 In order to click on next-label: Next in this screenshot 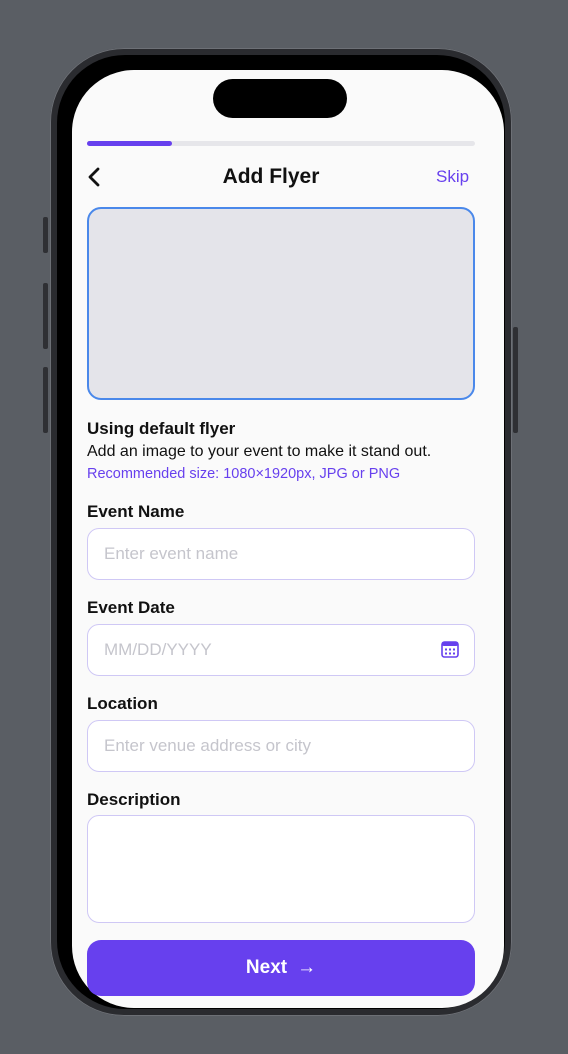, I will do `click(266, 967)`.